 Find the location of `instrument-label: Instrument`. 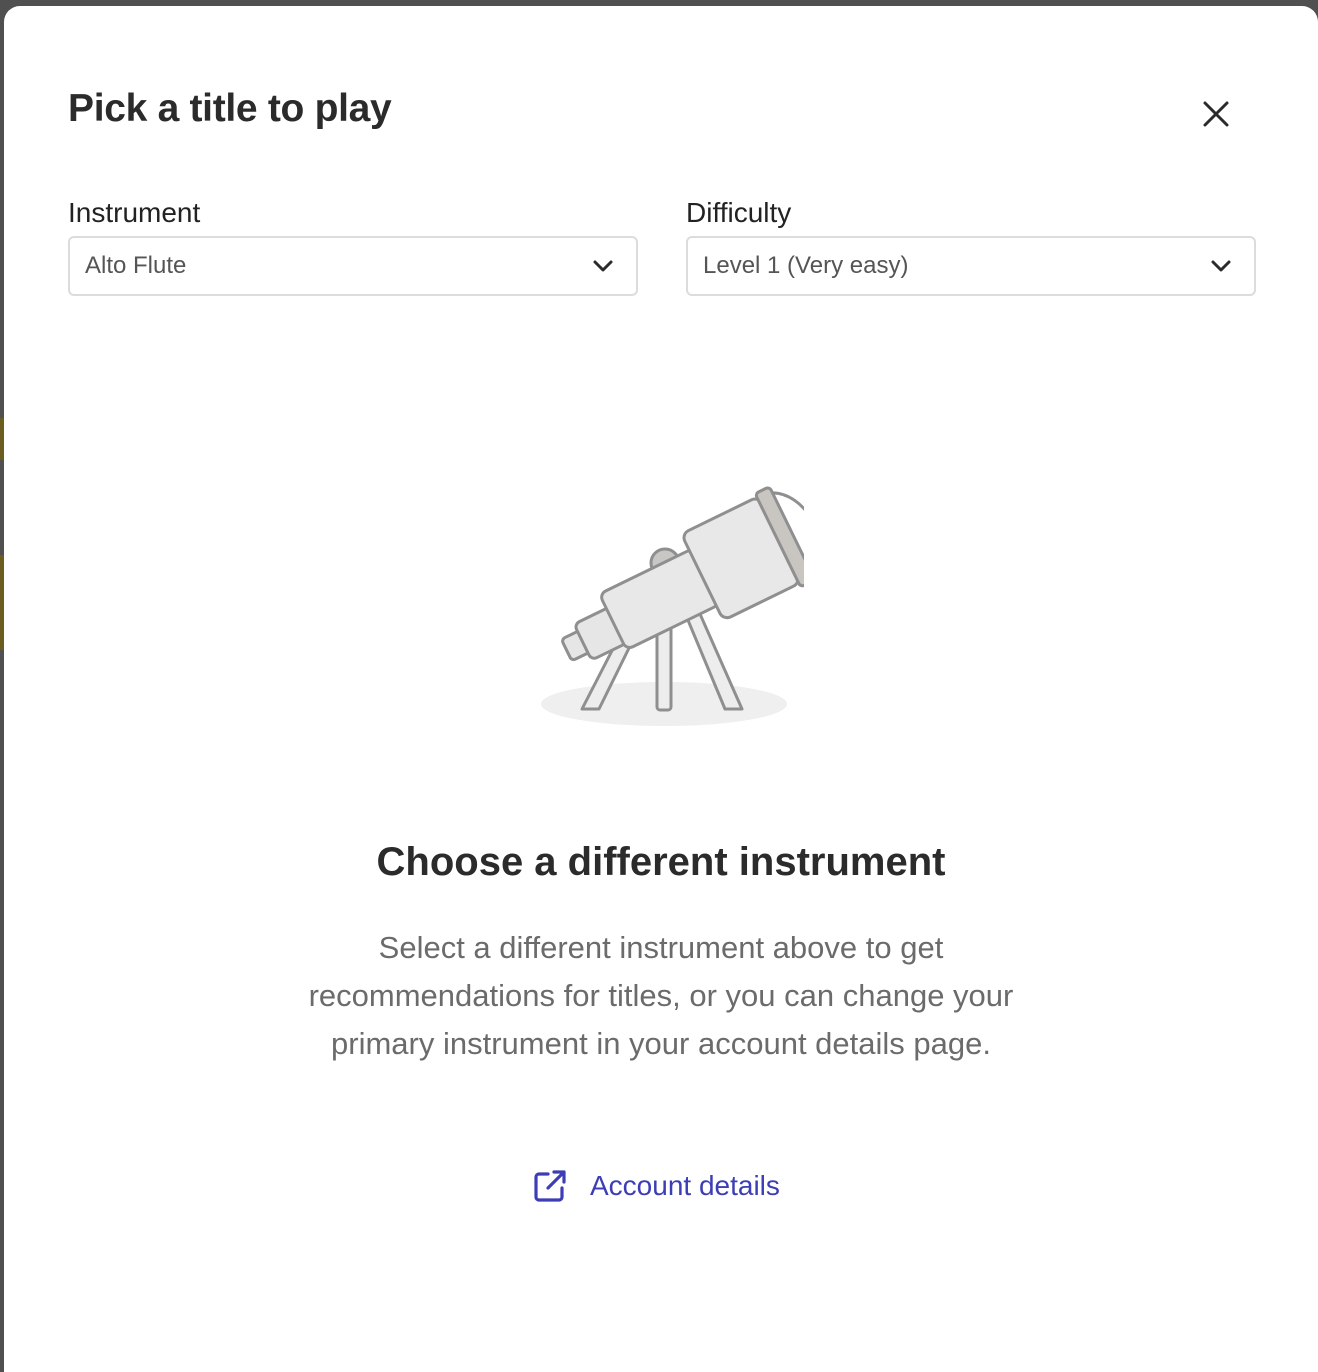

instrument-label: Instrument is located at coordinates (134, 212).